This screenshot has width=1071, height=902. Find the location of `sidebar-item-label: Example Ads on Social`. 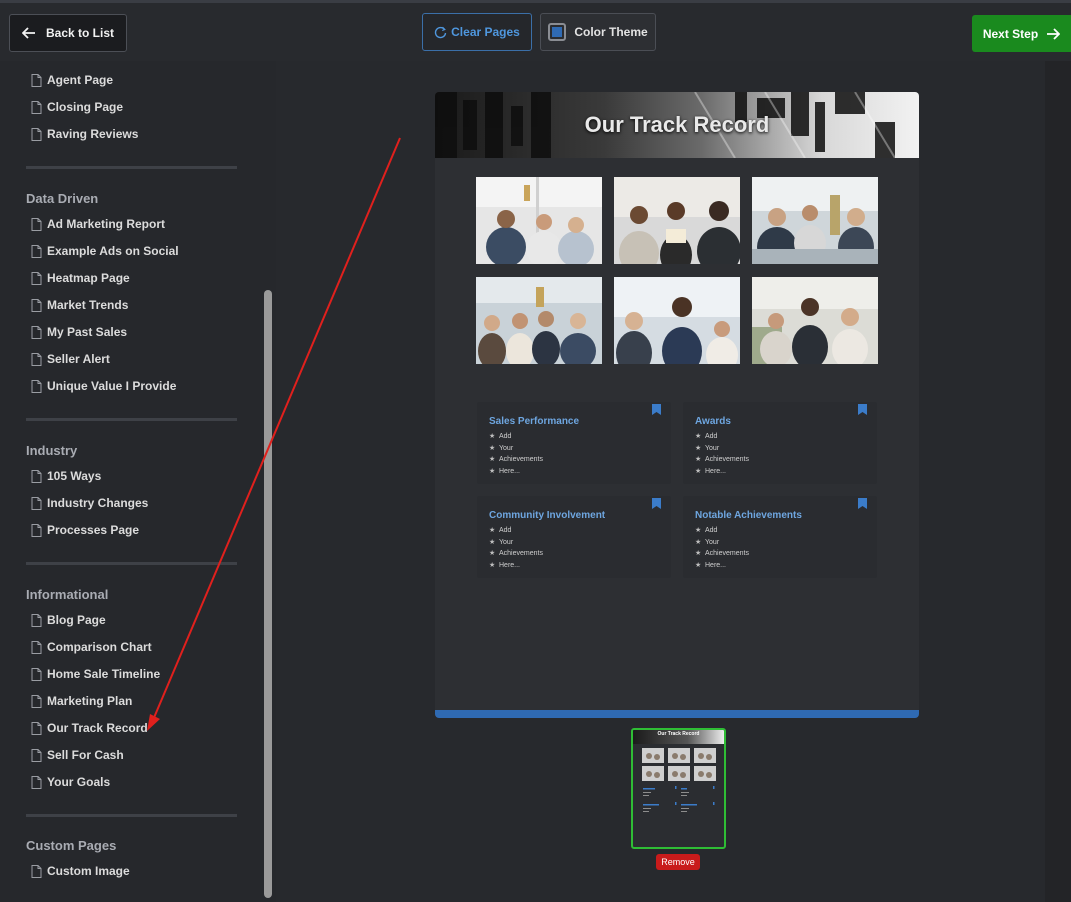

sidebar-item-label: Example Ads on Social is located at coordinates (113, 251).